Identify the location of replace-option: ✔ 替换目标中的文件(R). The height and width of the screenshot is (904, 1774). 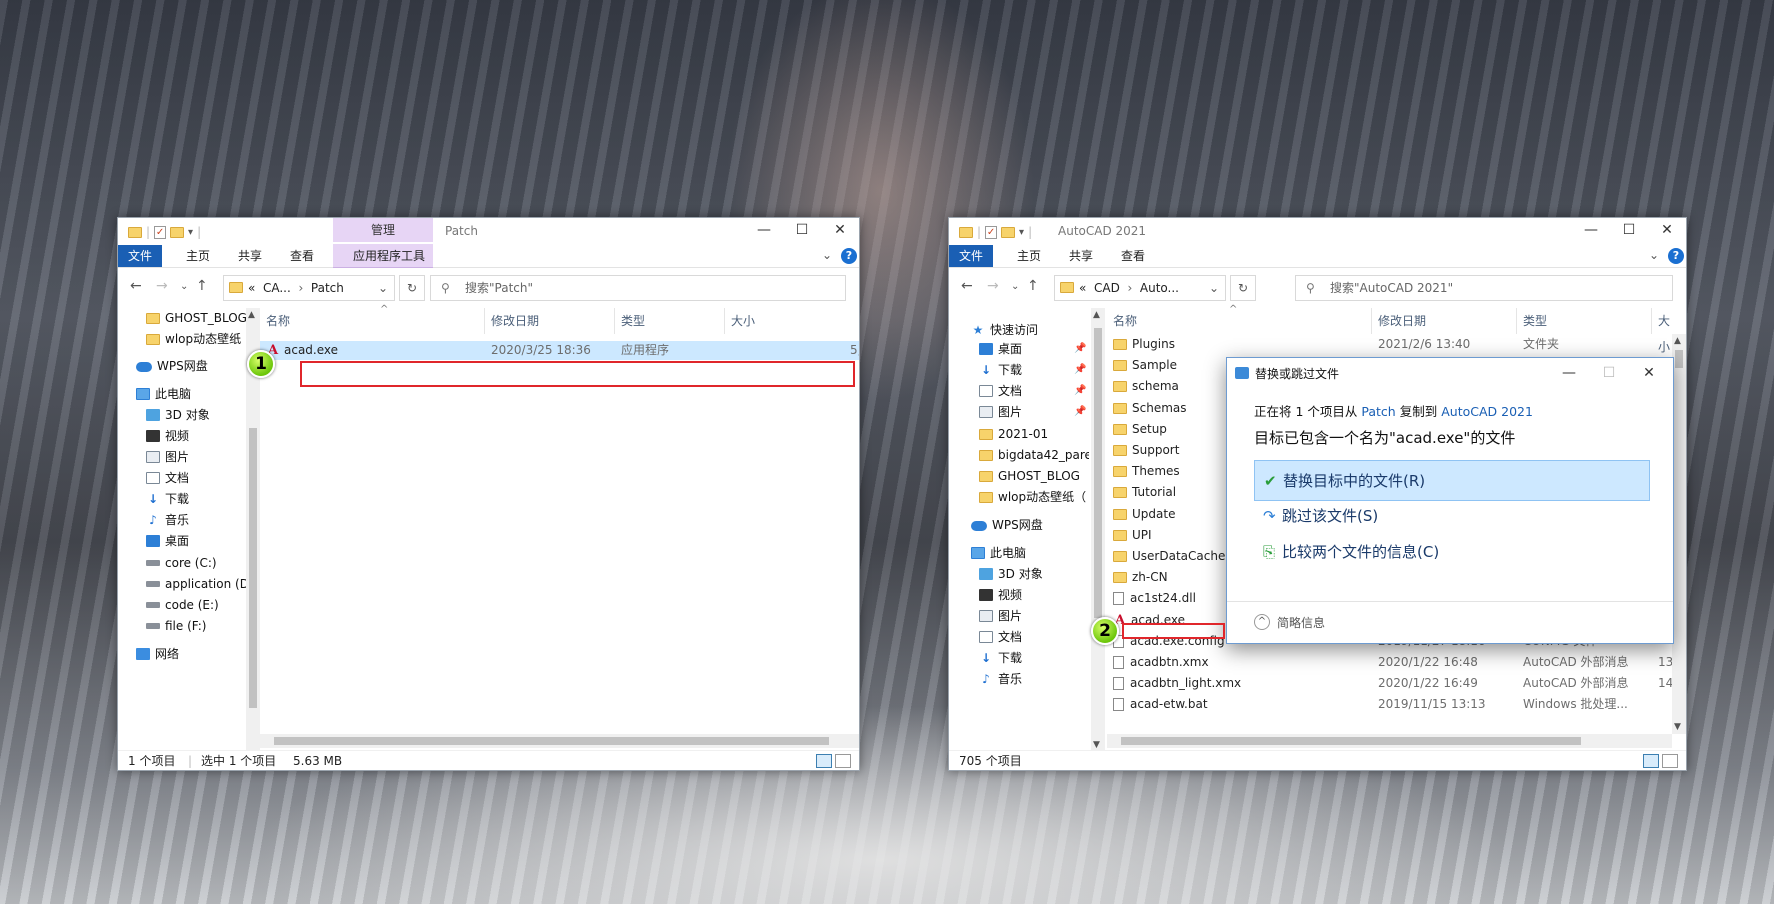
(1452, 480).